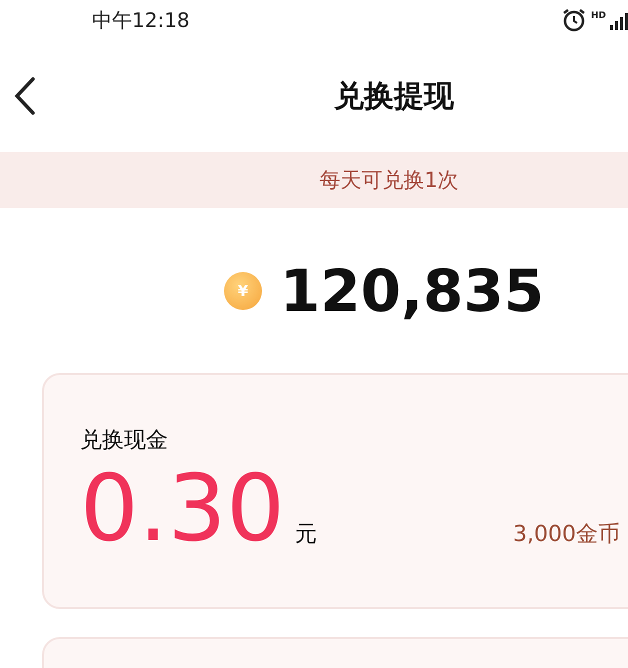 This screenshot has width=628, height=668. What do you see at coordinates (25, 96) in the screenshot?
I see `back-icon` at bounding box center [25, 96].